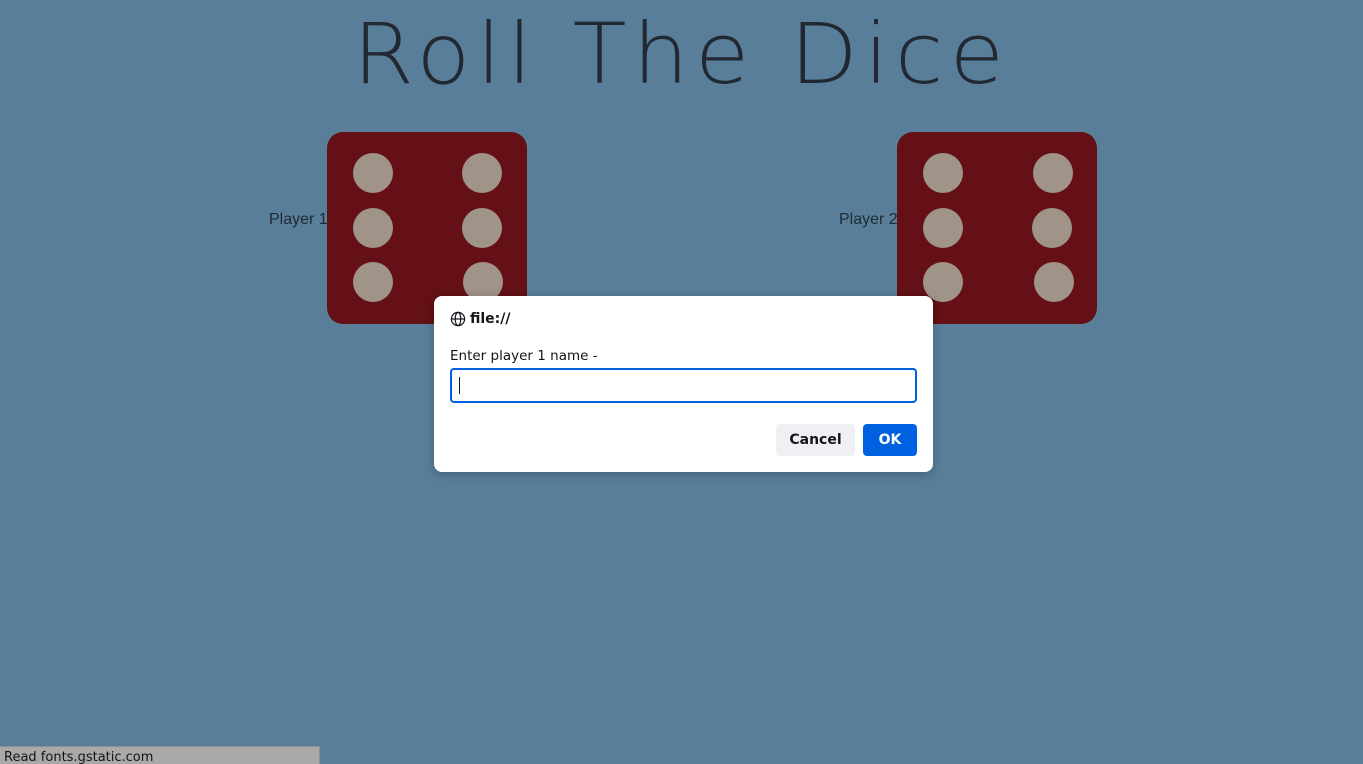 This screenshot has height=764, width=1363. I want to click on prompt-dialog: file:// Enter player 1 name - Cancel OK, so click(683, 384).